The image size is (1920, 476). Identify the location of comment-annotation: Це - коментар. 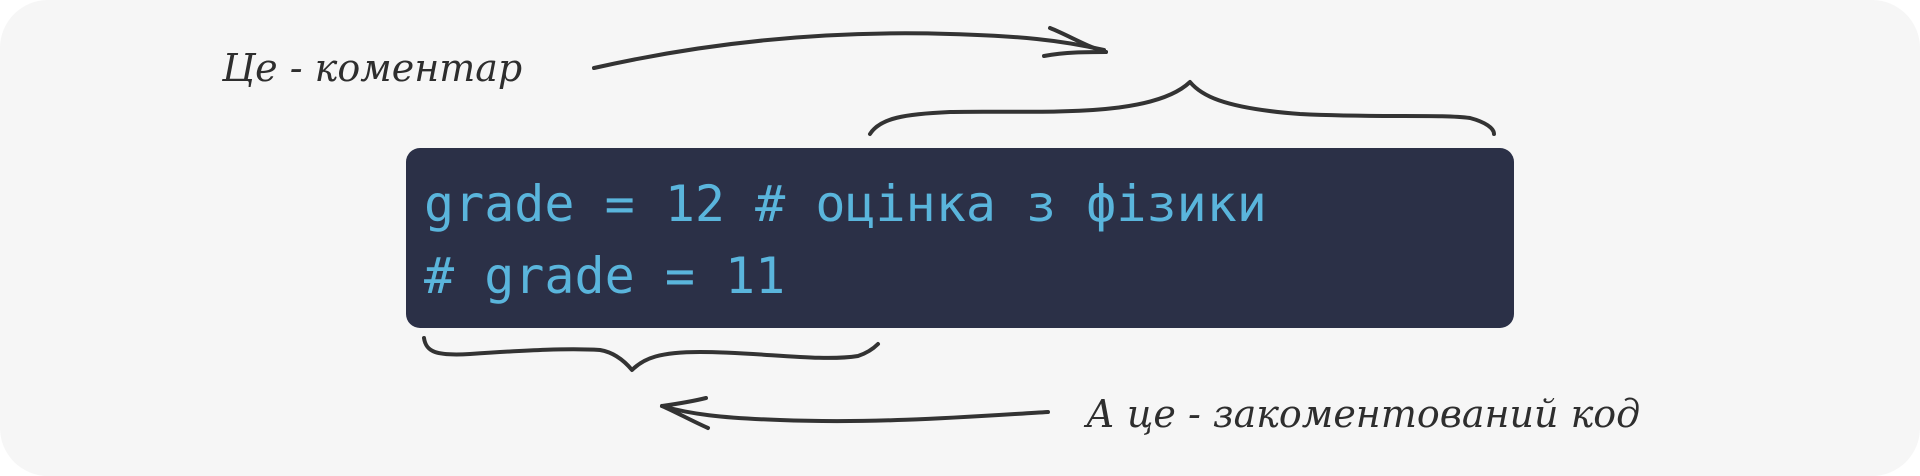
(372, 68).